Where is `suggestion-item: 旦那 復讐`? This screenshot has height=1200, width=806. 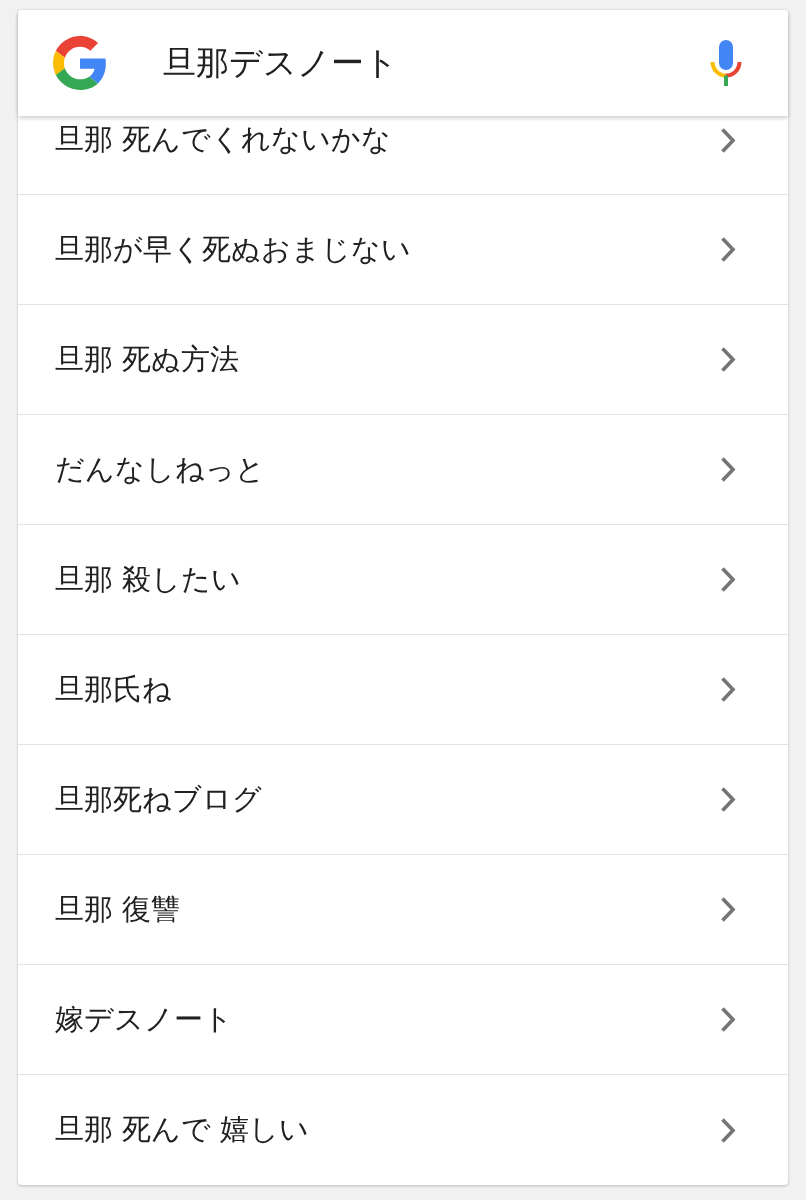 suggestion-item: 旦那 復讐 is located at coordinates (403, 910).